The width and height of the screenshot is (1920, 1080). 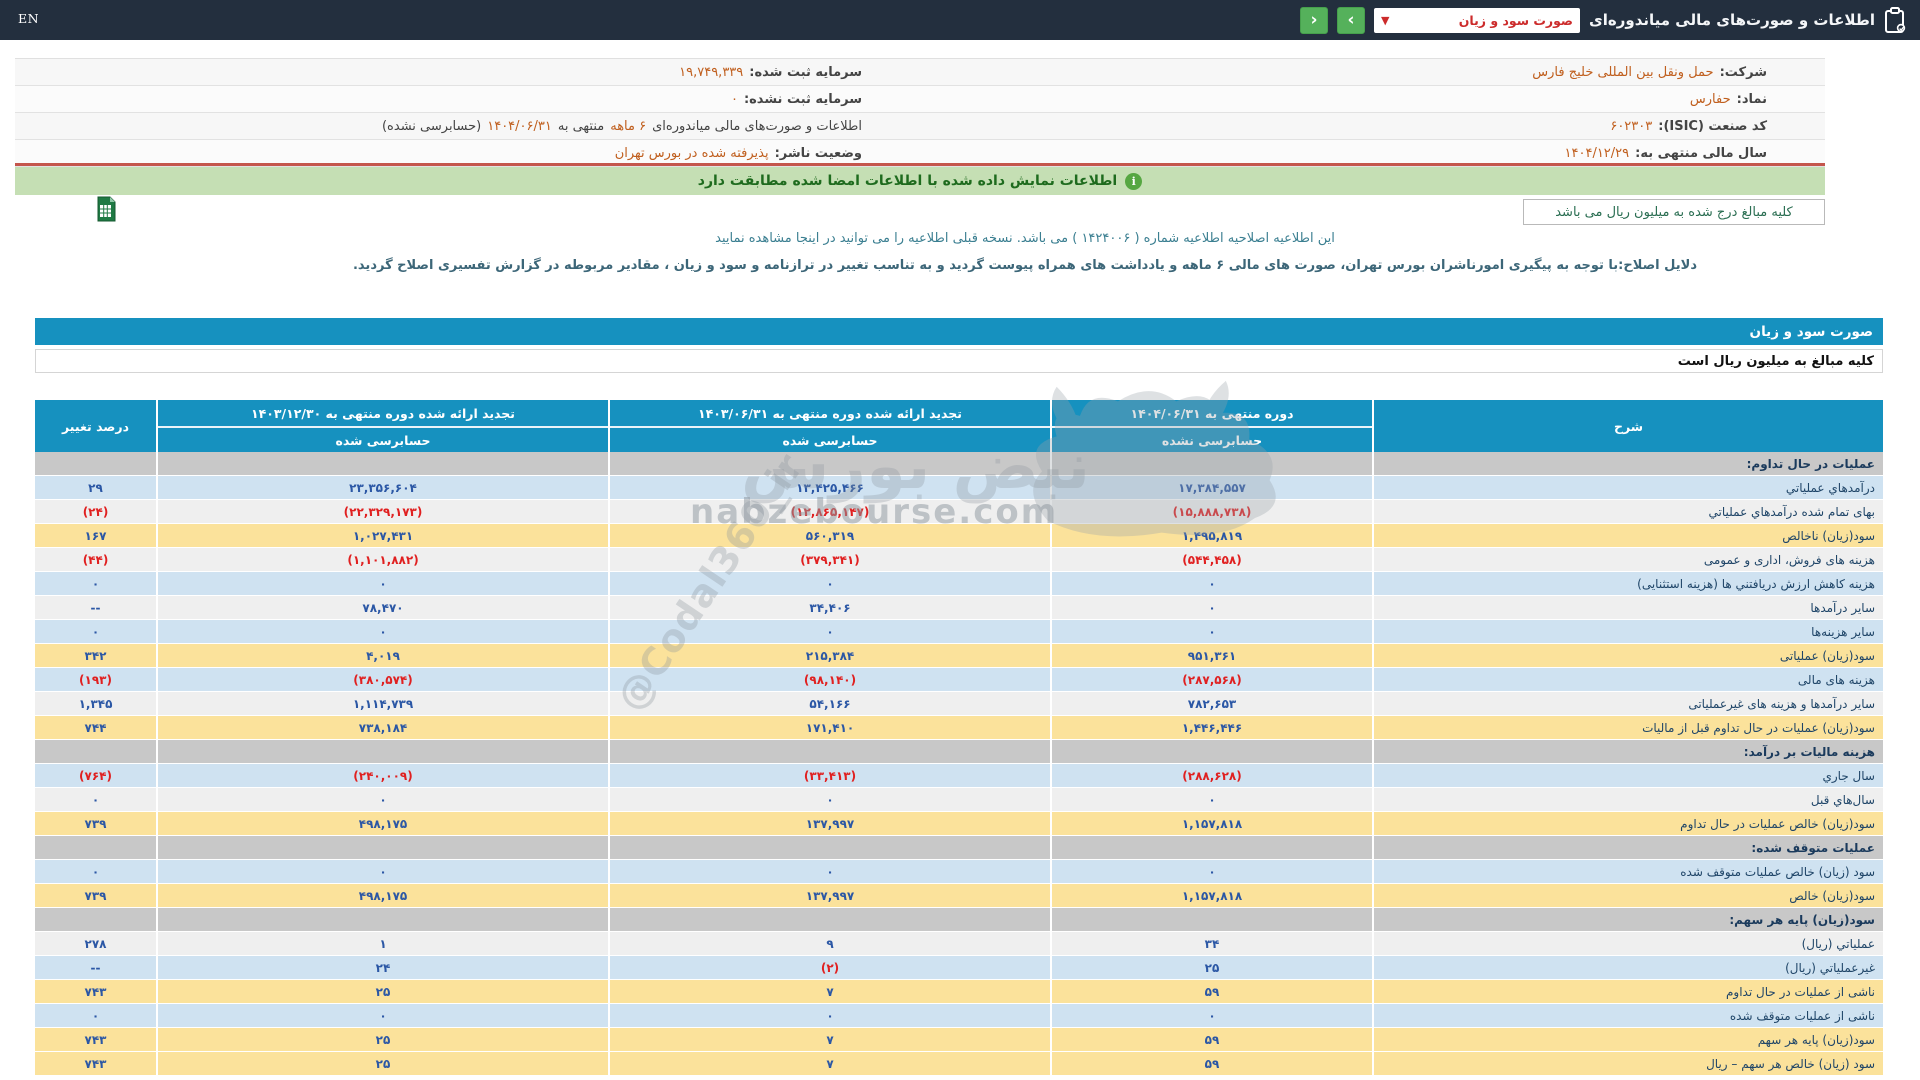 What do you see at coordinates (1212, 559) in the screenshot?
I see `value-current-period: (۵۴۴,۴۵۸)` at bounding box center [1212, 559].